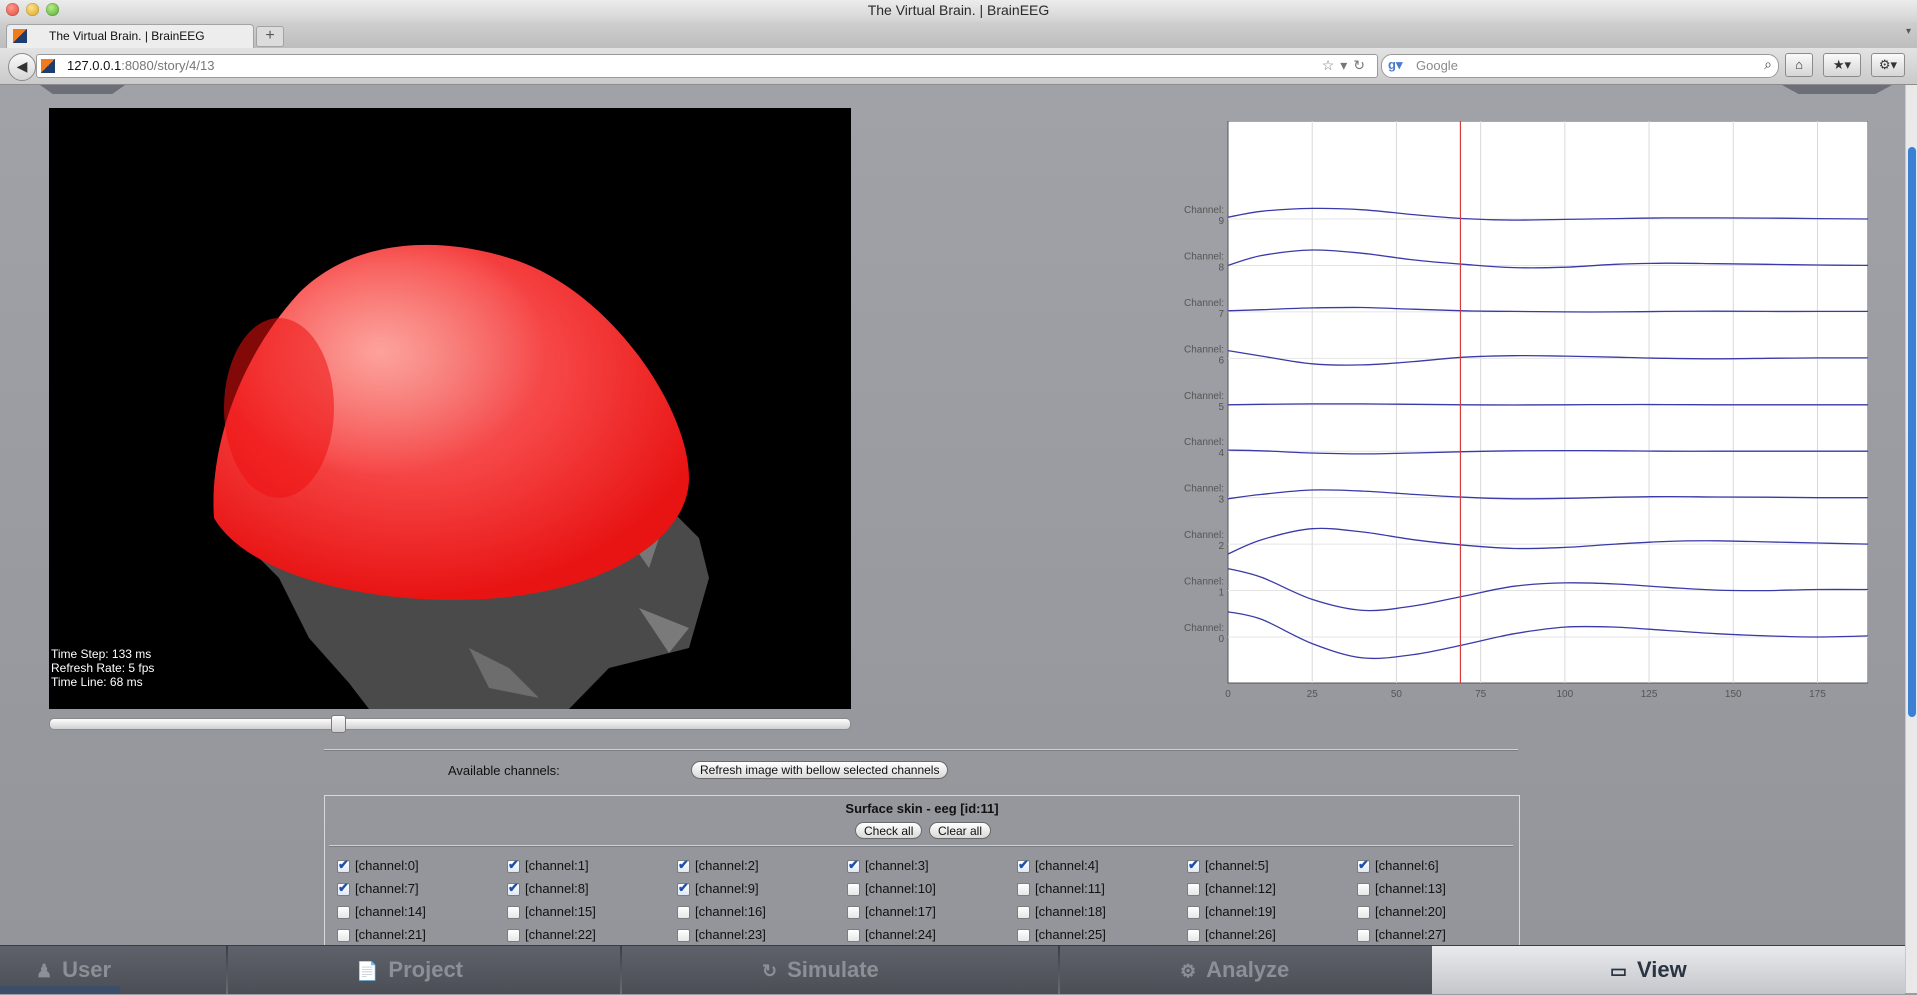 The width and height of the screenshot is (1917, 995). Describe the element at coordinates (1221, 639) in the screenshot. I see `channel-axis-index: 0` at that location.